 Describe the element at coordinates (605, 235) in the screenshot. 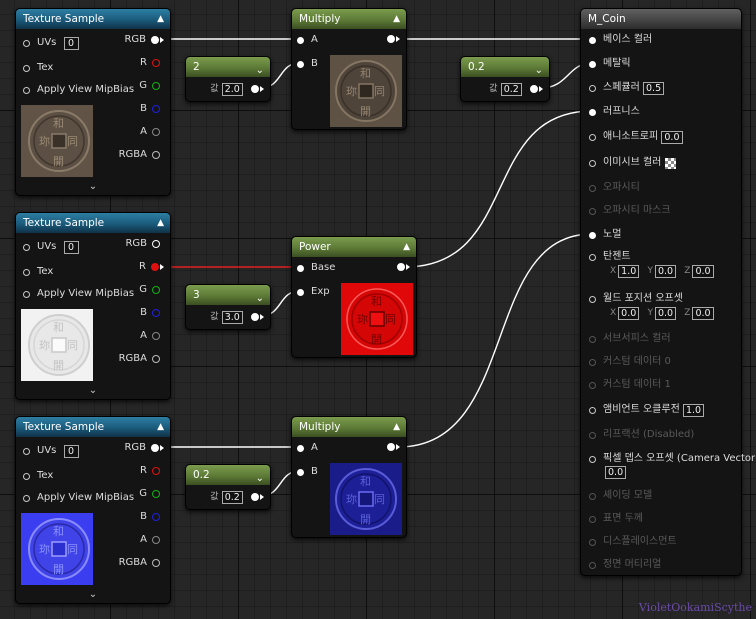

I see `input-normal: 노멀` at that location.